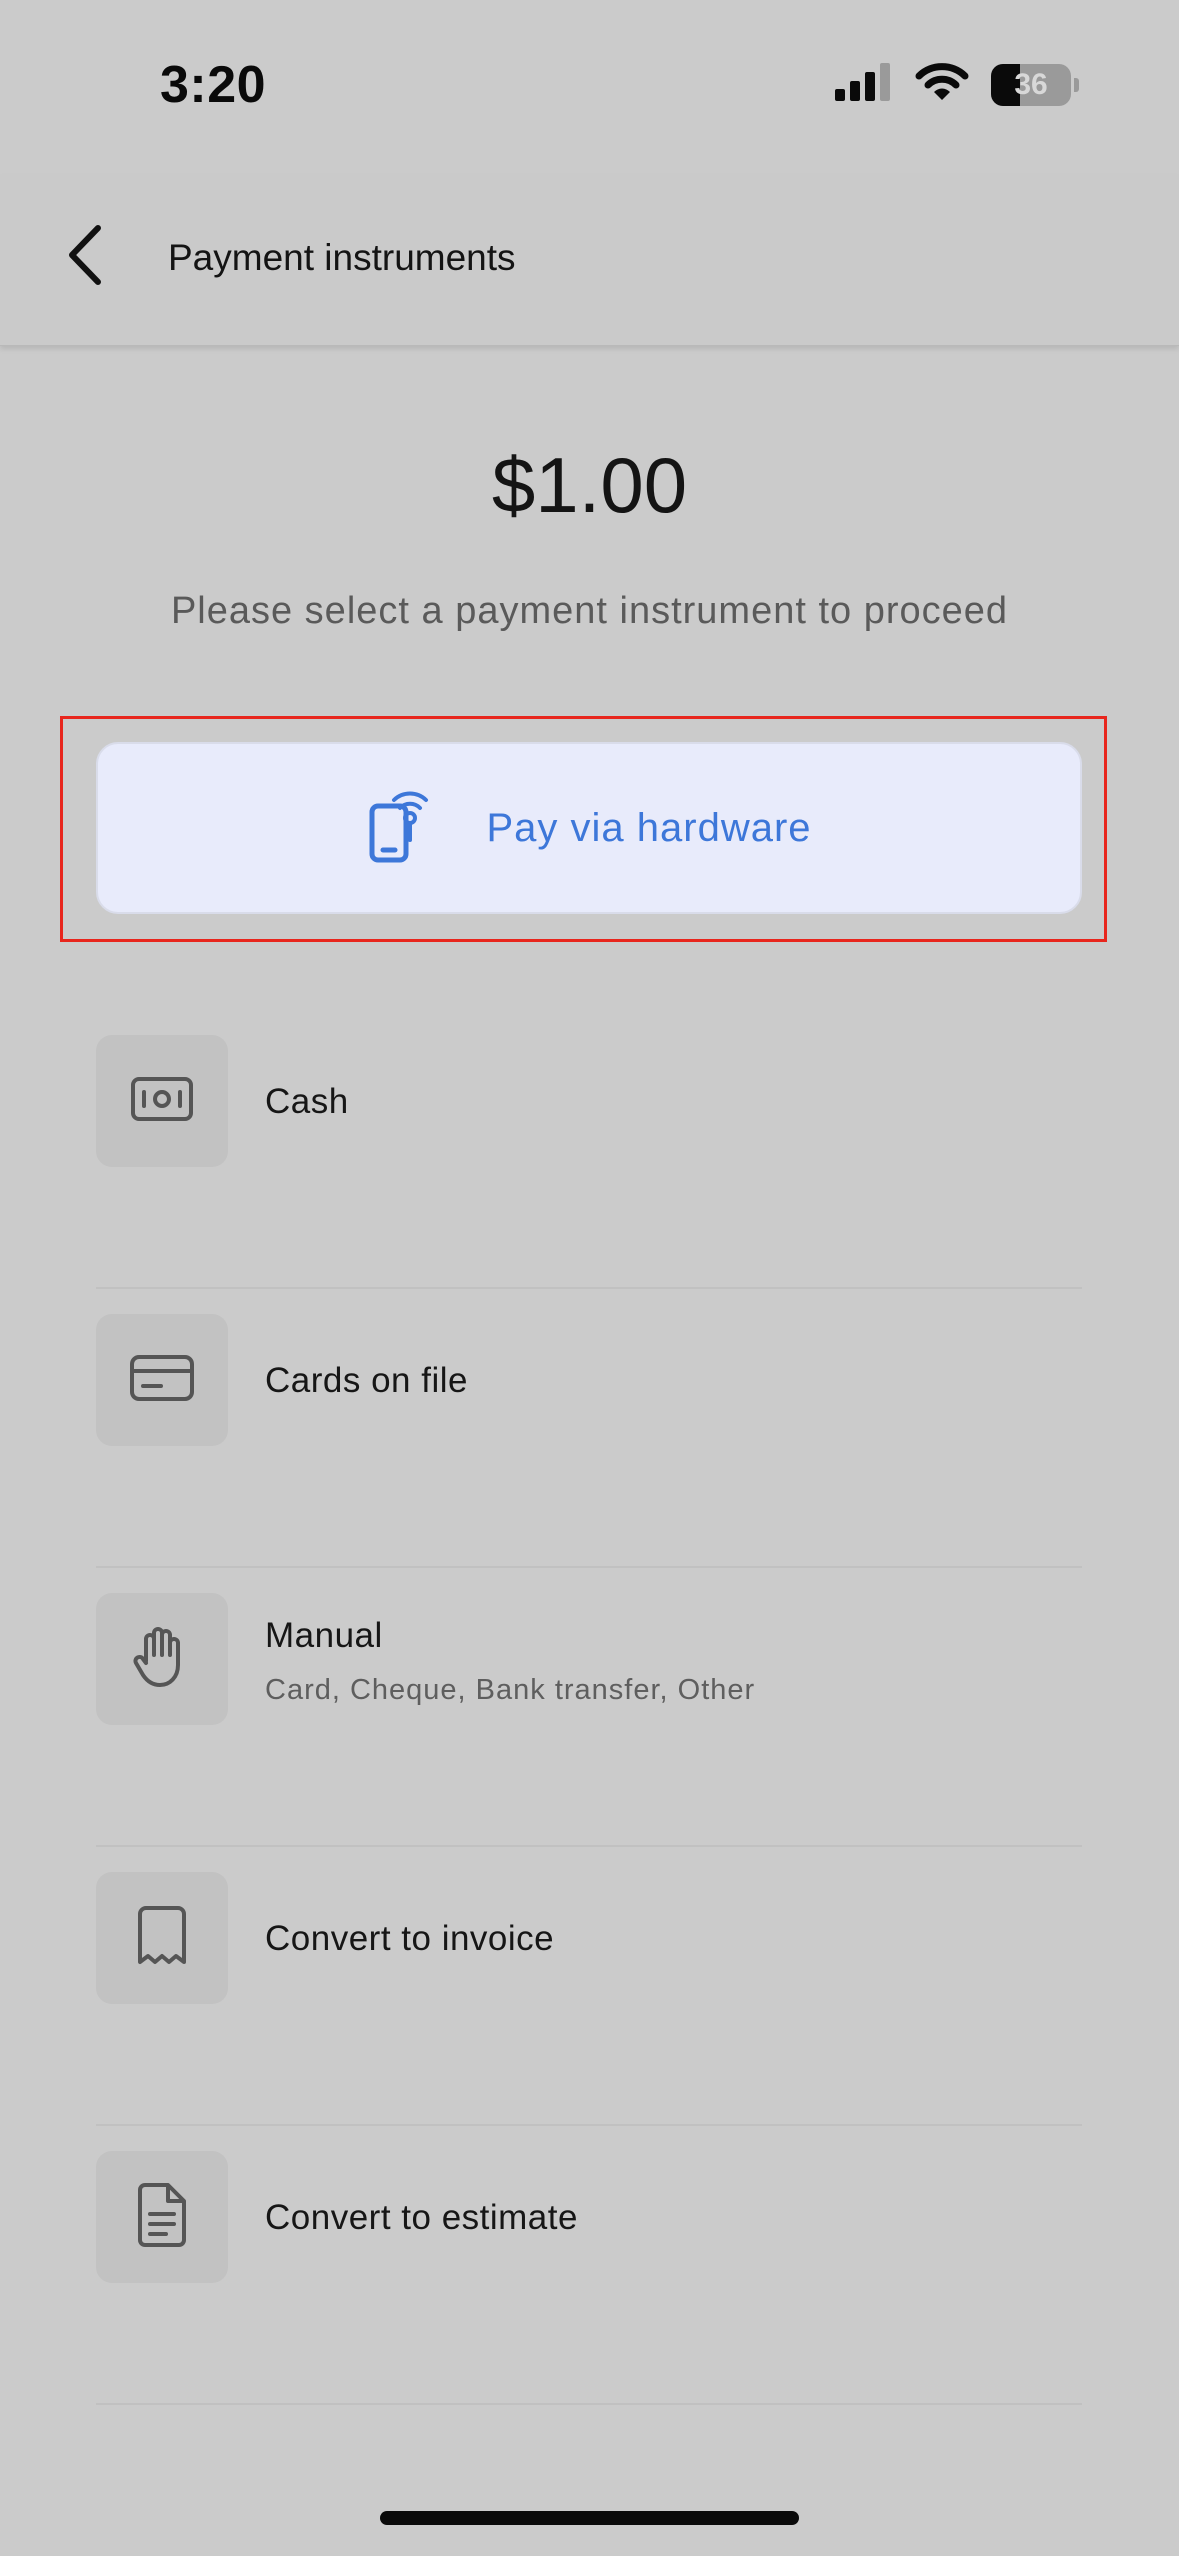  Describe the element at coordinates (324, 1635) in the screenshot. I see `option-label: Manual` at that location.